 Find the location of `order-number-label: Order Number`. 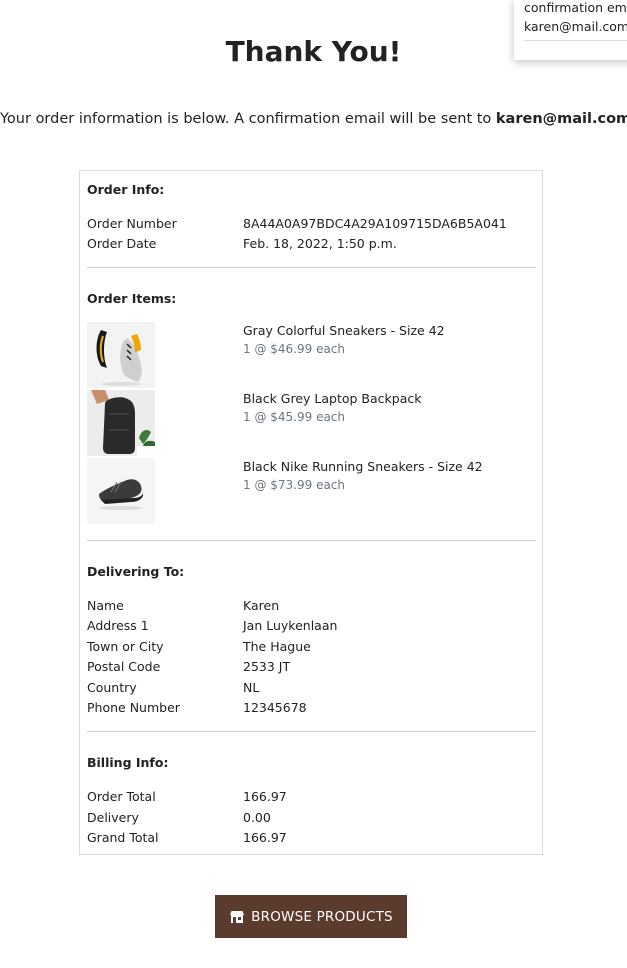

order-number-label: Order Number is located at coordinates (132, 223).